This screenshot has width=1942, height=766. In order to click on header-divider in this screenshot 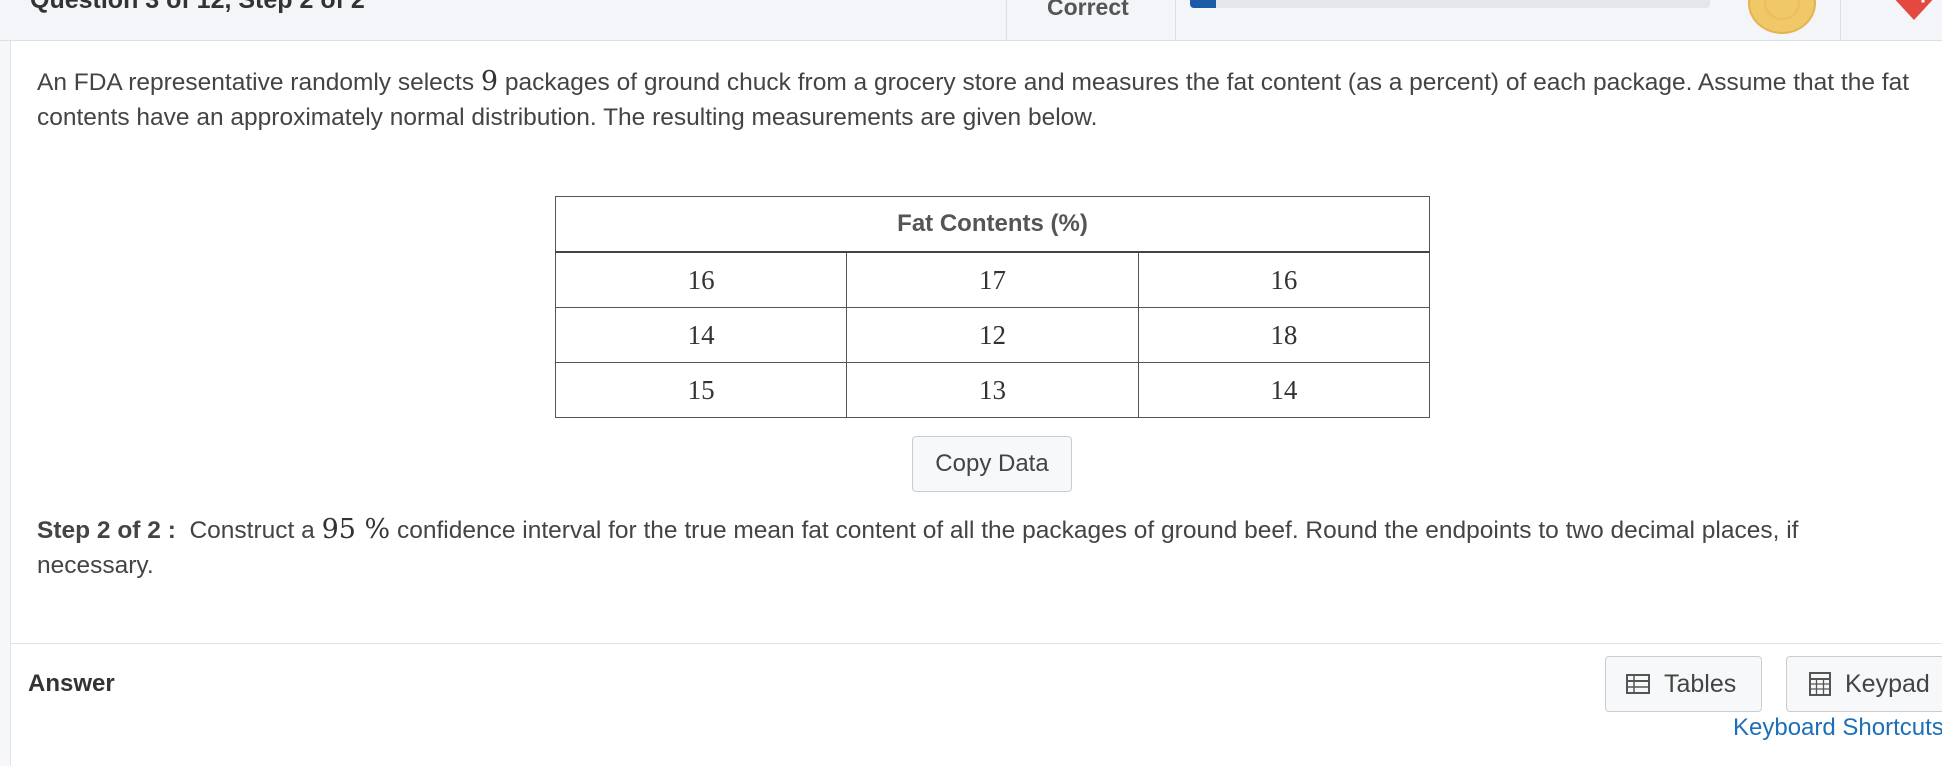, I will do `click(1840, 20)`.